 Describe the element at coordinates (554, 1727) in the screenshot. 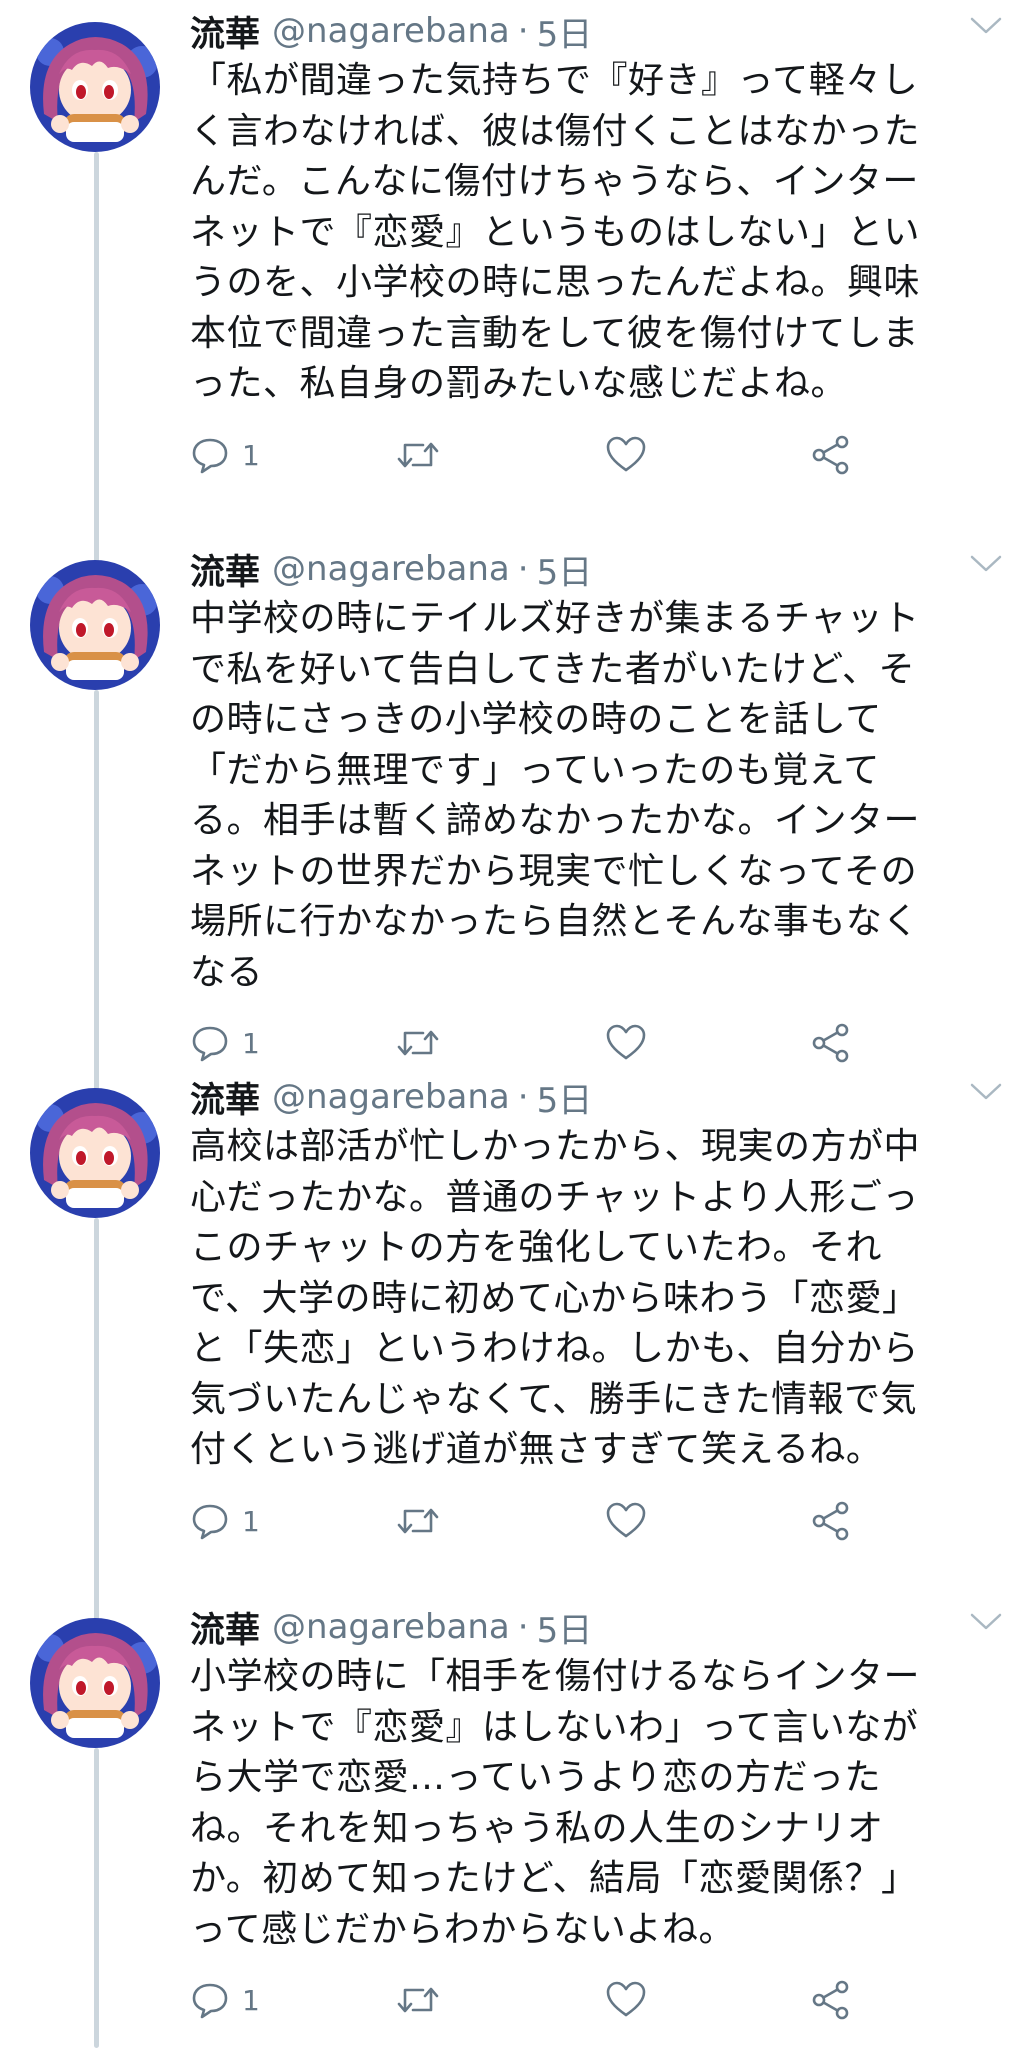

I see `tweet-text-line: ネットで『恋愛』はしないわ」って言いなが` at that location.